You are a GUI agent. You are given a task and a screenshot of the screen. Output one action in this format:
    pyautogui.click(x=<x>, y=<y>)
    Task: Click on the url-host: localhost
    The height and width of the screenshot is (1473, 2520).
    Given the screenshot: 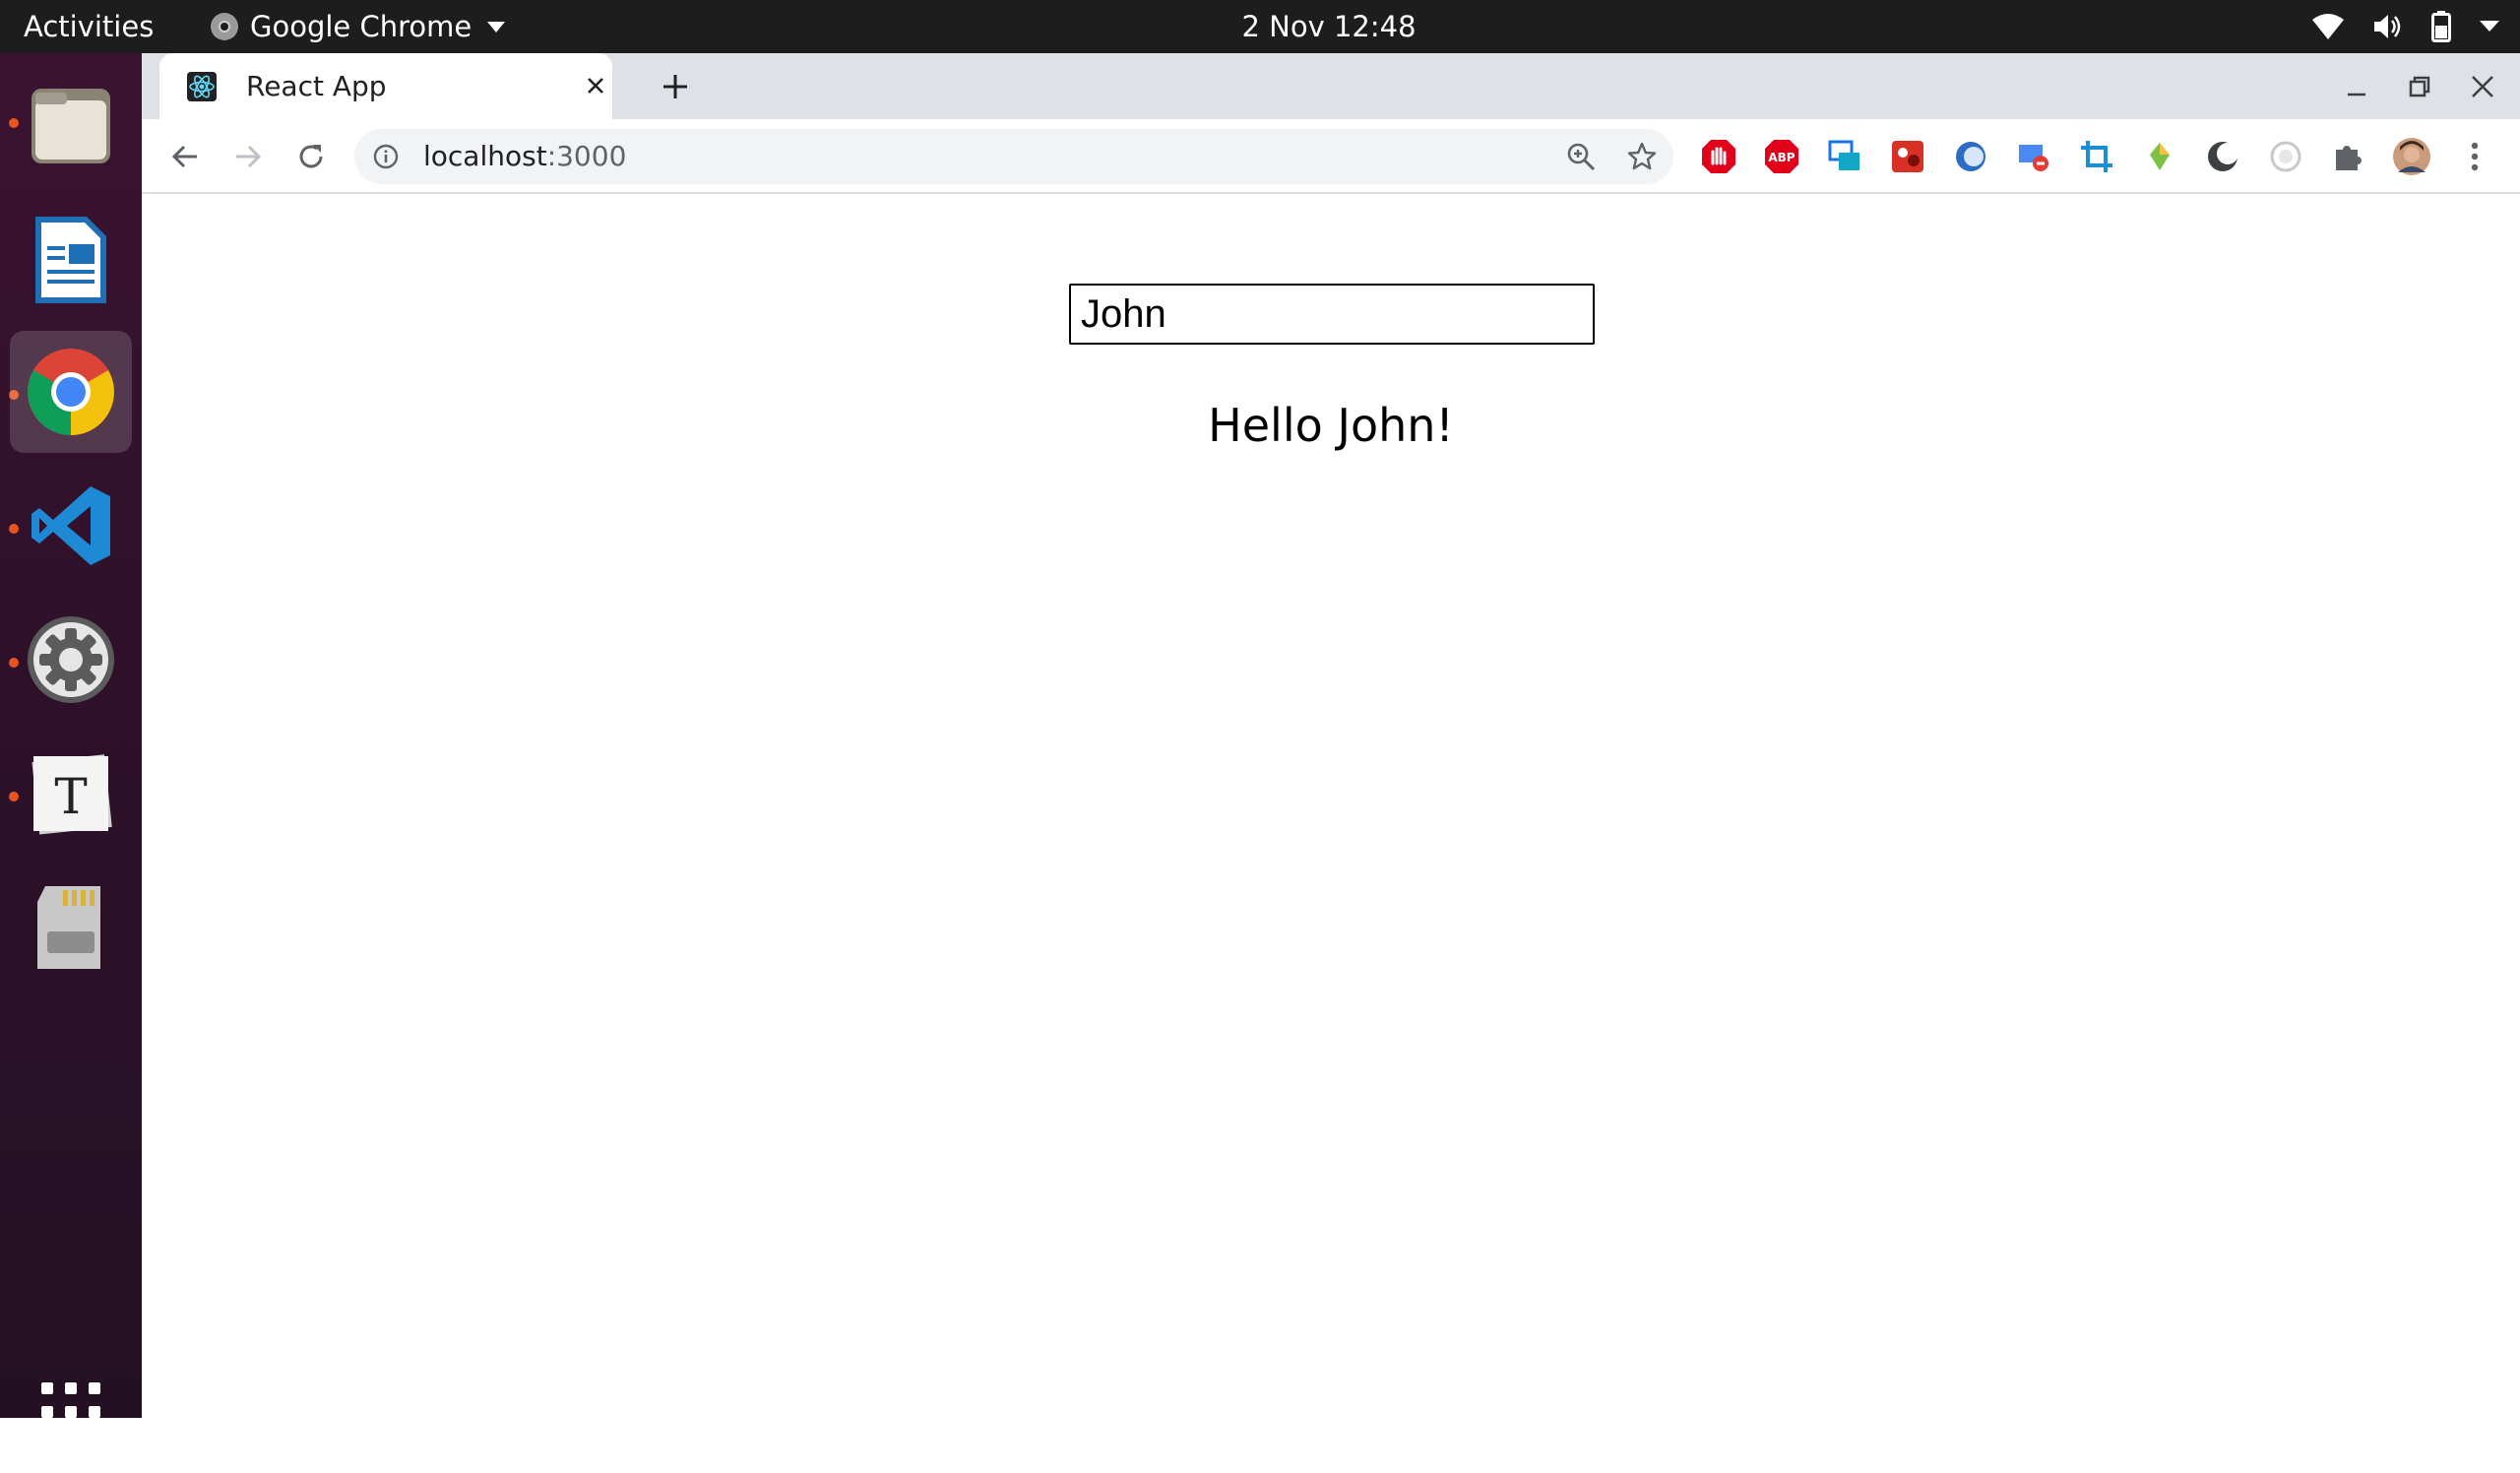 What is the action you would take?
    pyautogui.click(x=485, y=156)
    